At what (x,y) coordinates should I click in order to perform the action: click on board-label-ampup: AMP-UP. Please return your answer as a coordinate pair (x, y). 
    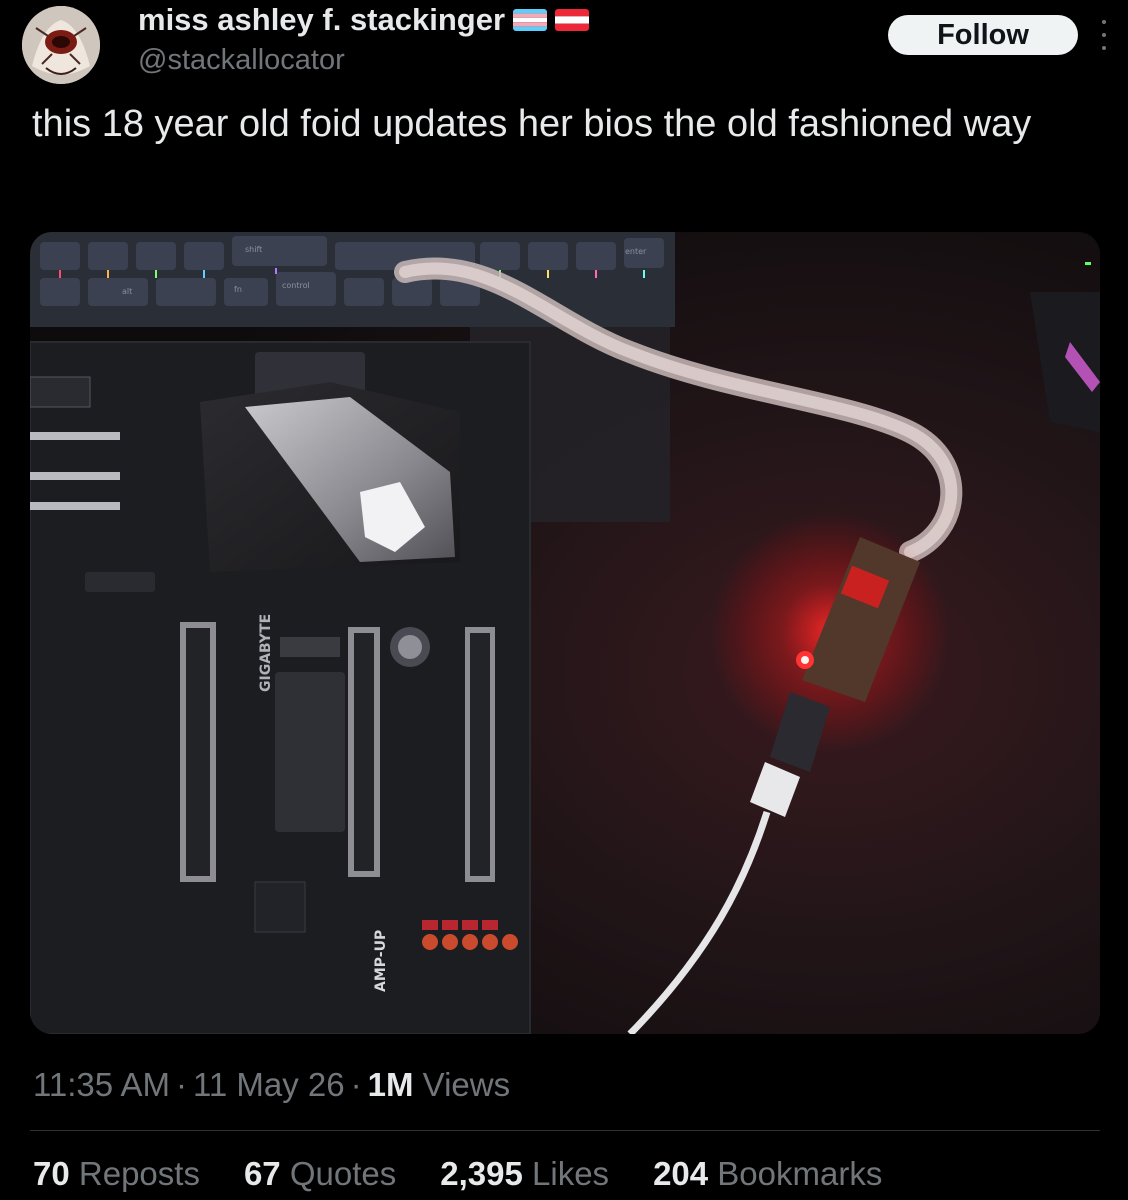
    Looking at the image, I should click on (381, 961).